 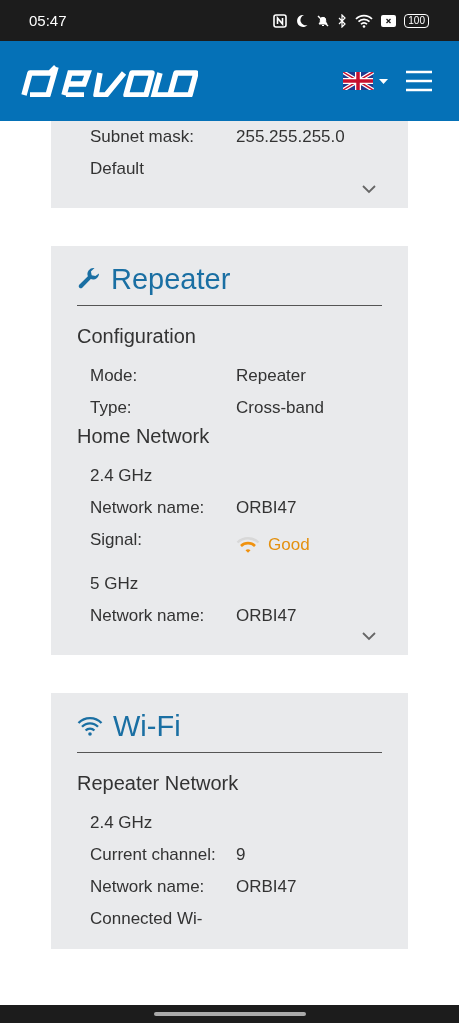 What do you see at coordinates (280, 408) in the screenshot?
I see `field-value: Cross-band` at bounding box center [280, 408].